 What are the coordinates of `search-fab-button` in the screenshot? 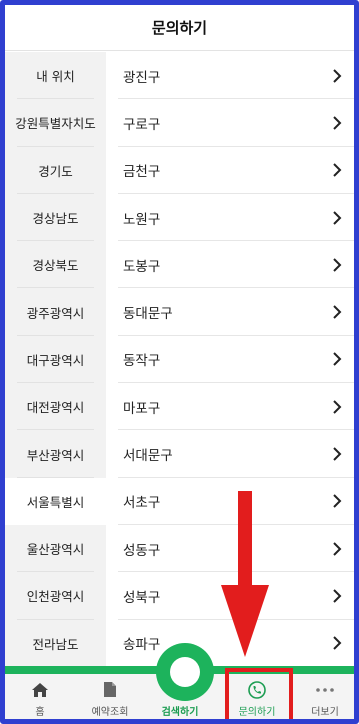 It's located at (185, 672).